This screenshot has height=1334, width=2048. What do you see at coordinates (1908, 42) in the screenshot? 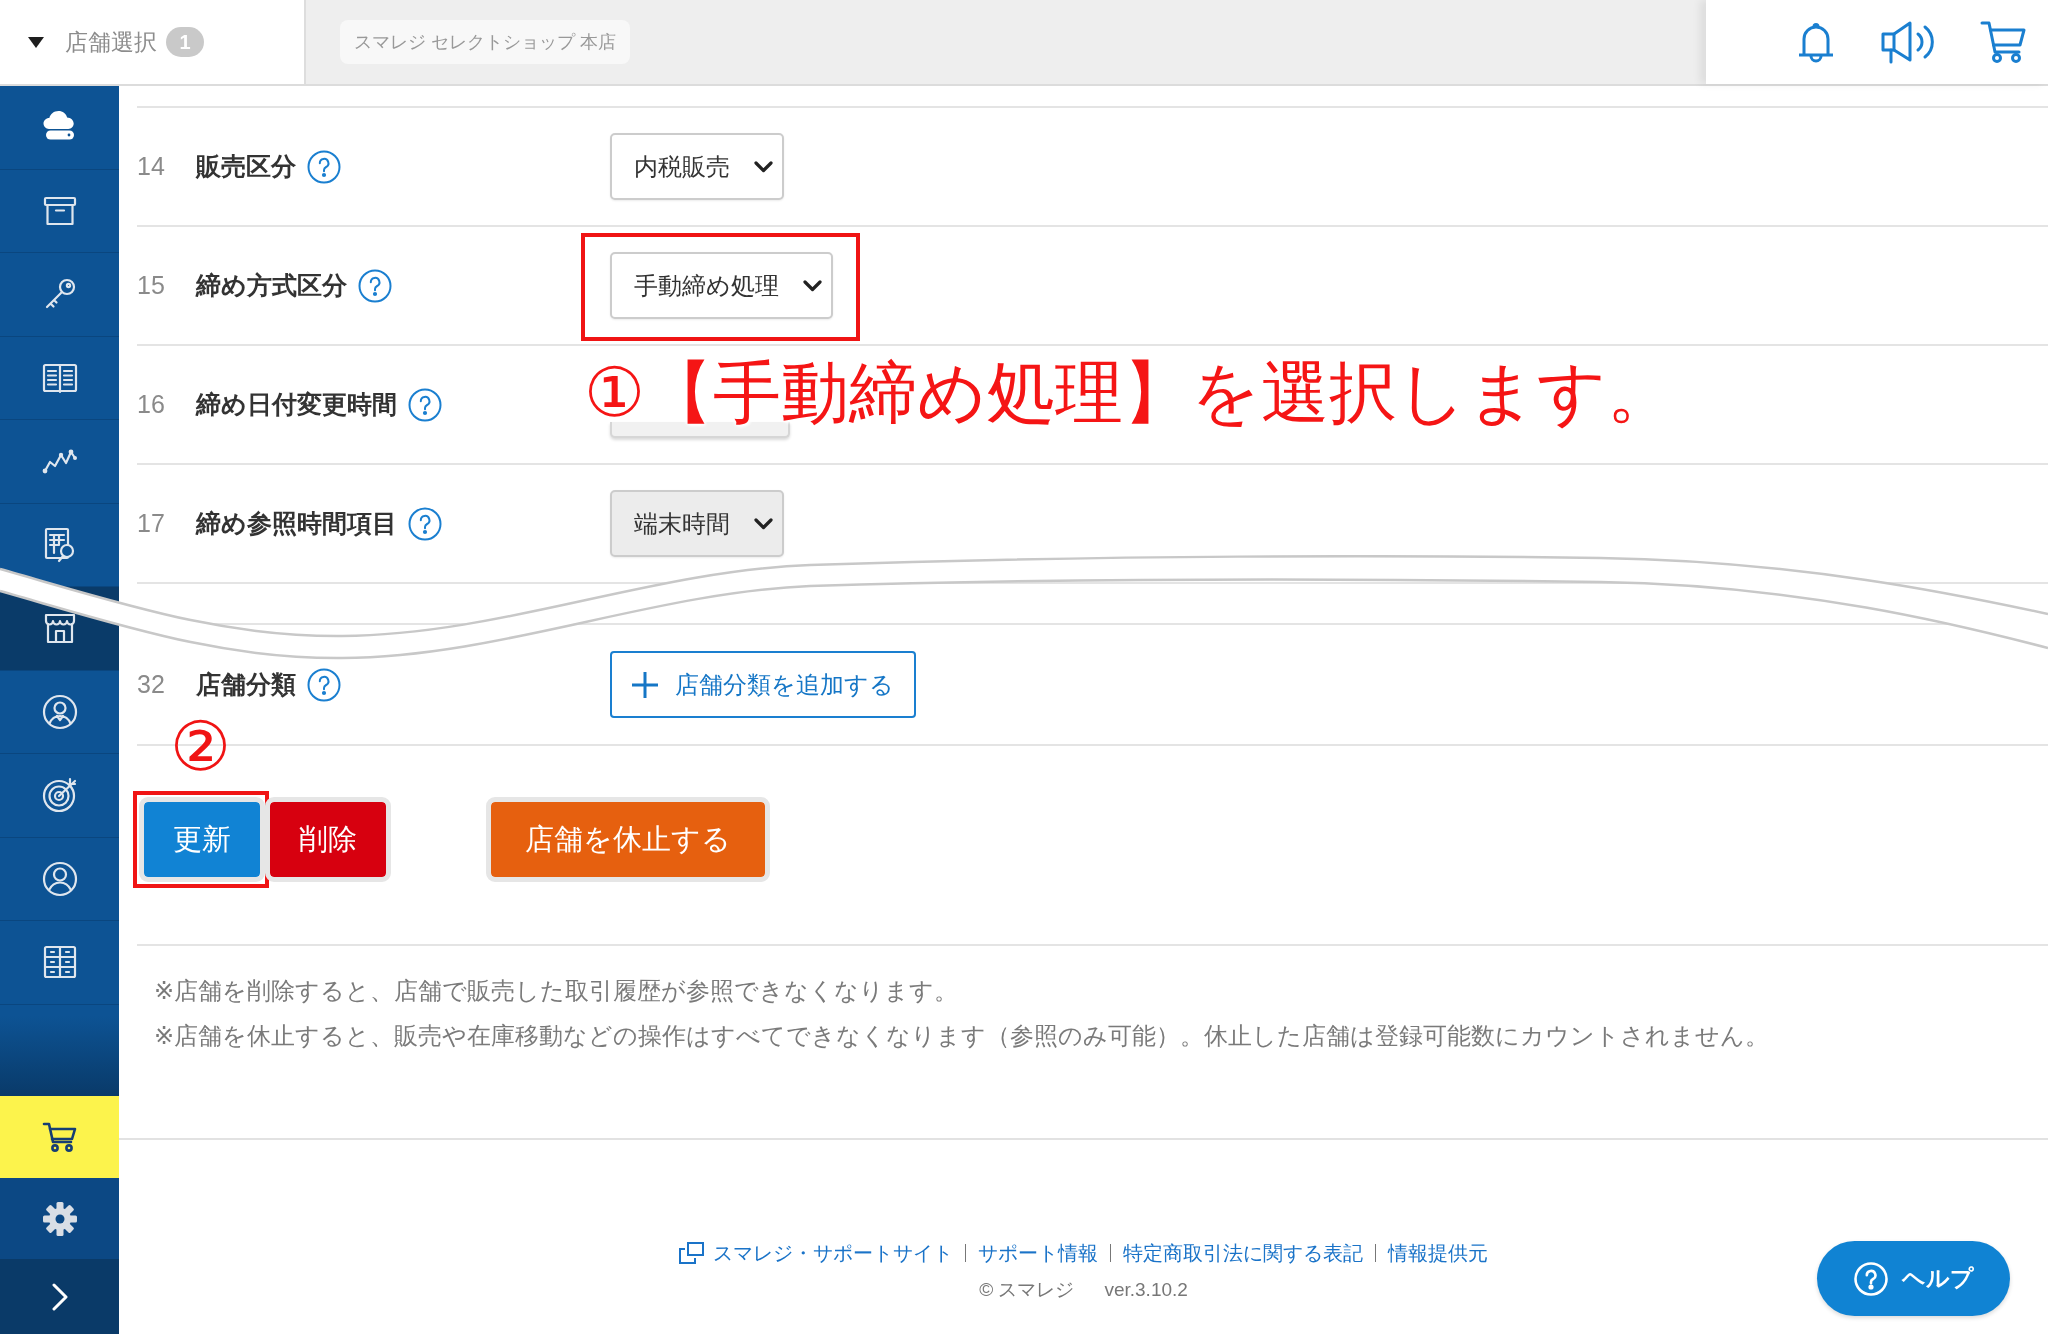
I see `megaphone-icon` at bounding box center [1908, 42].